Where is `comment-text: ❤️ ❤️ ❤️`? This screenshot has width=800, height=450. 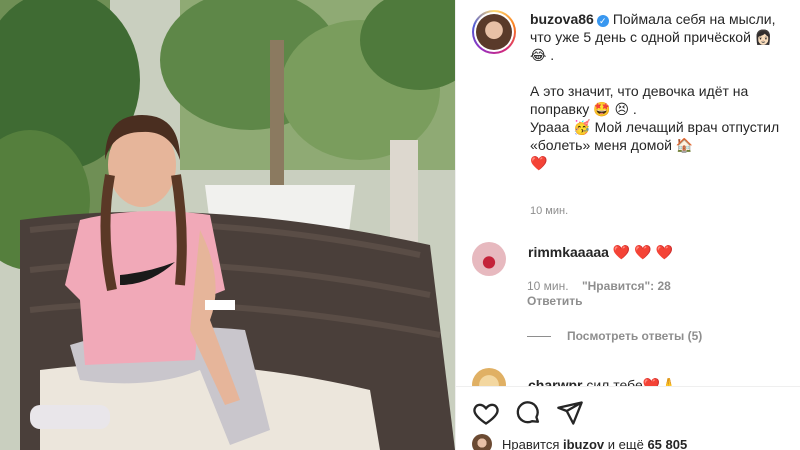 comment-text: ❤️ ❤️ ❤️ is located at coordinates (642, 252).